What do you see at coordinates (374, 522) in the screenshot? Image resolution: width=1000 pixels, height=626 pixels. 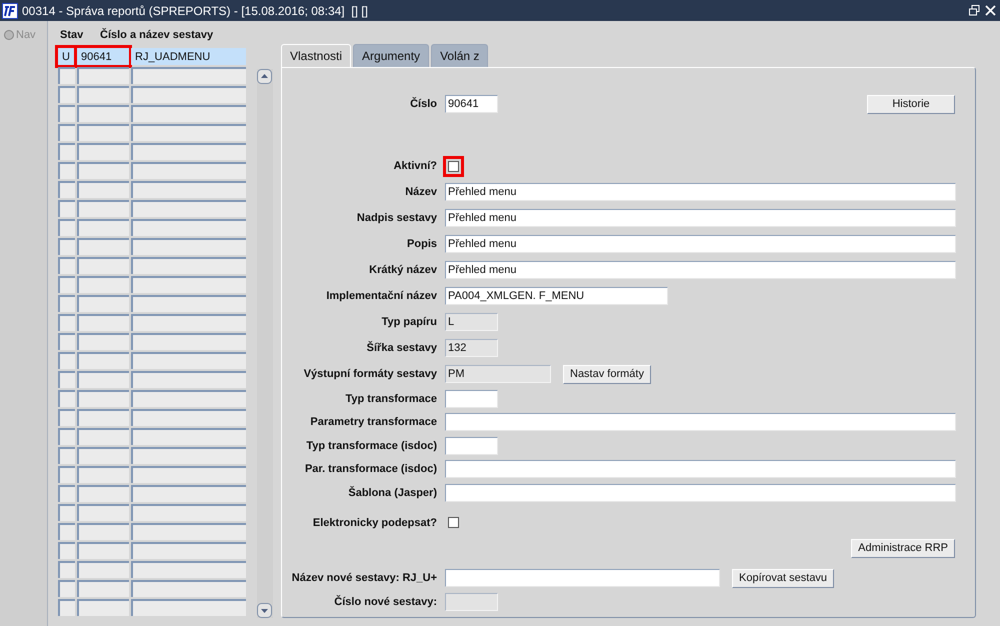 I see `field-label: Elektronicky podepsat?` at bounding box center [374, 522].